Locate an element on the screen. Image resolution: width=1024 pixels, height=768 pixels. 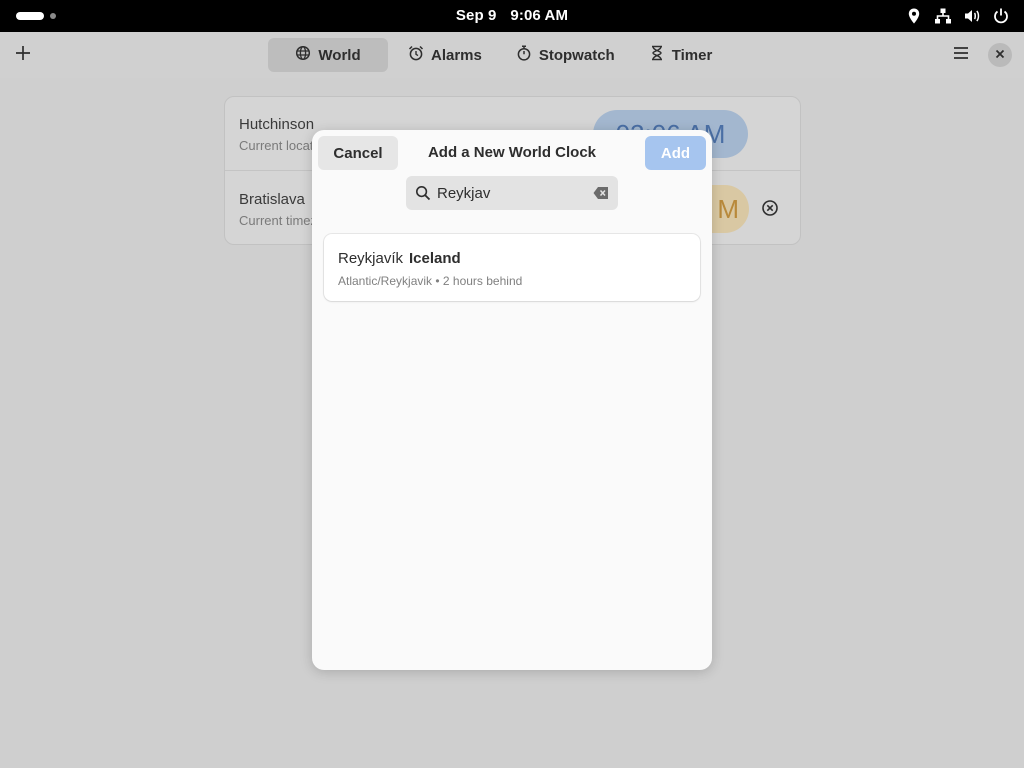
window-close-button is located at coordinates (1000, 55).